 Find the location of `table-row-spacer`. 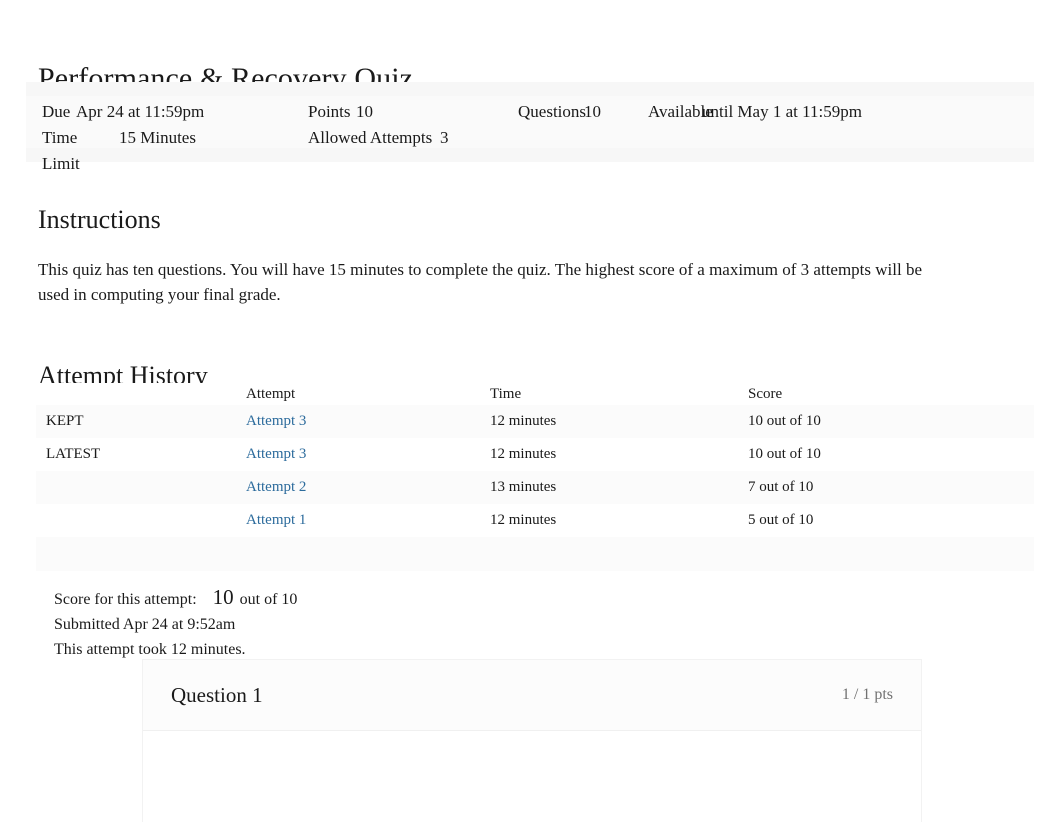

table-row-spacer is located at coordinates (535, 554).